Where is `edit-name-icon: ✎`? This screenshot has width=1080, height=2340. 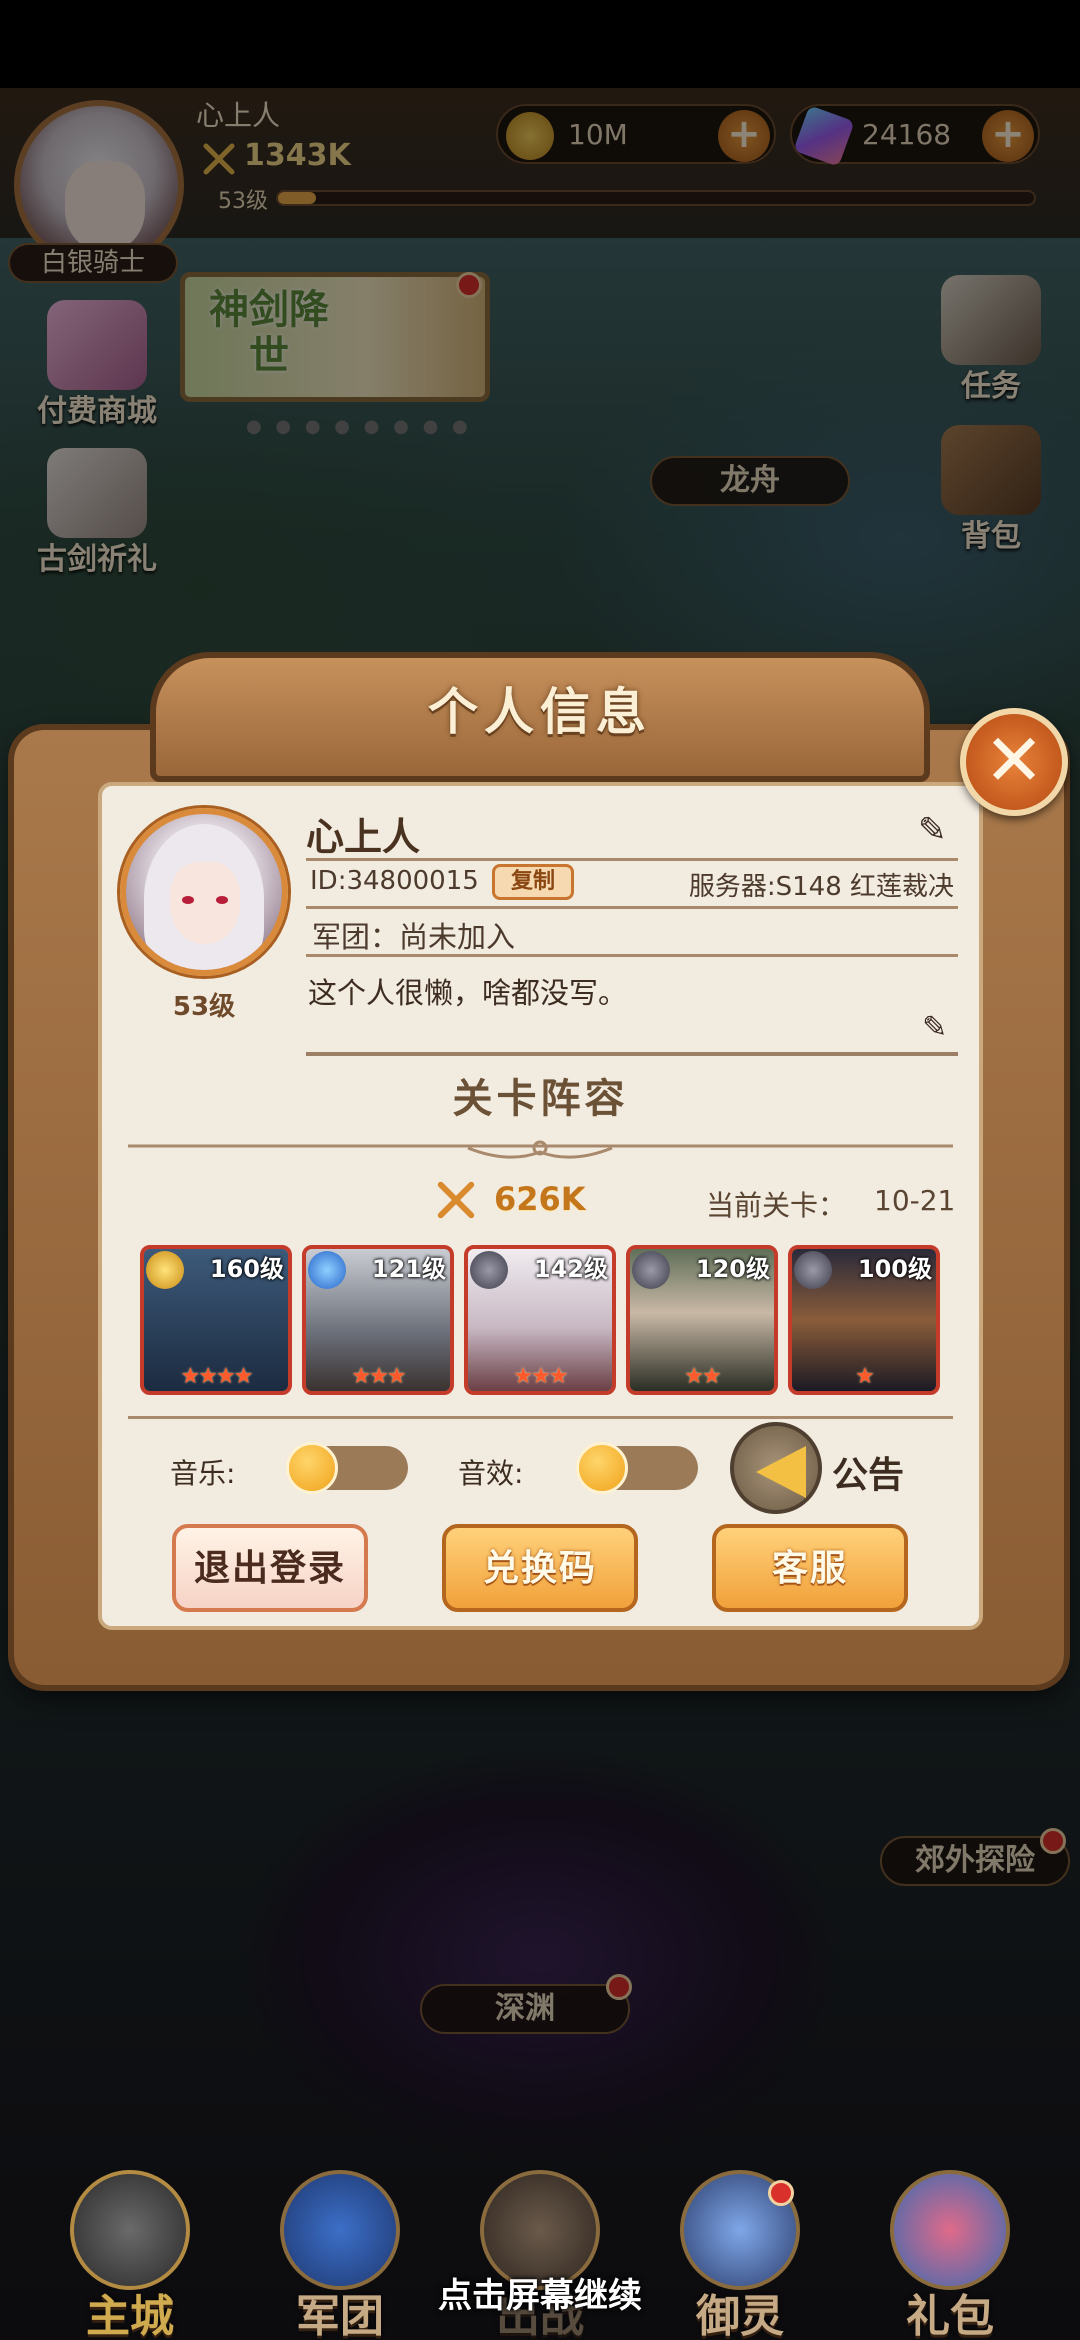
edit-name-icon: ✎ is located at coordinates (938, 830).